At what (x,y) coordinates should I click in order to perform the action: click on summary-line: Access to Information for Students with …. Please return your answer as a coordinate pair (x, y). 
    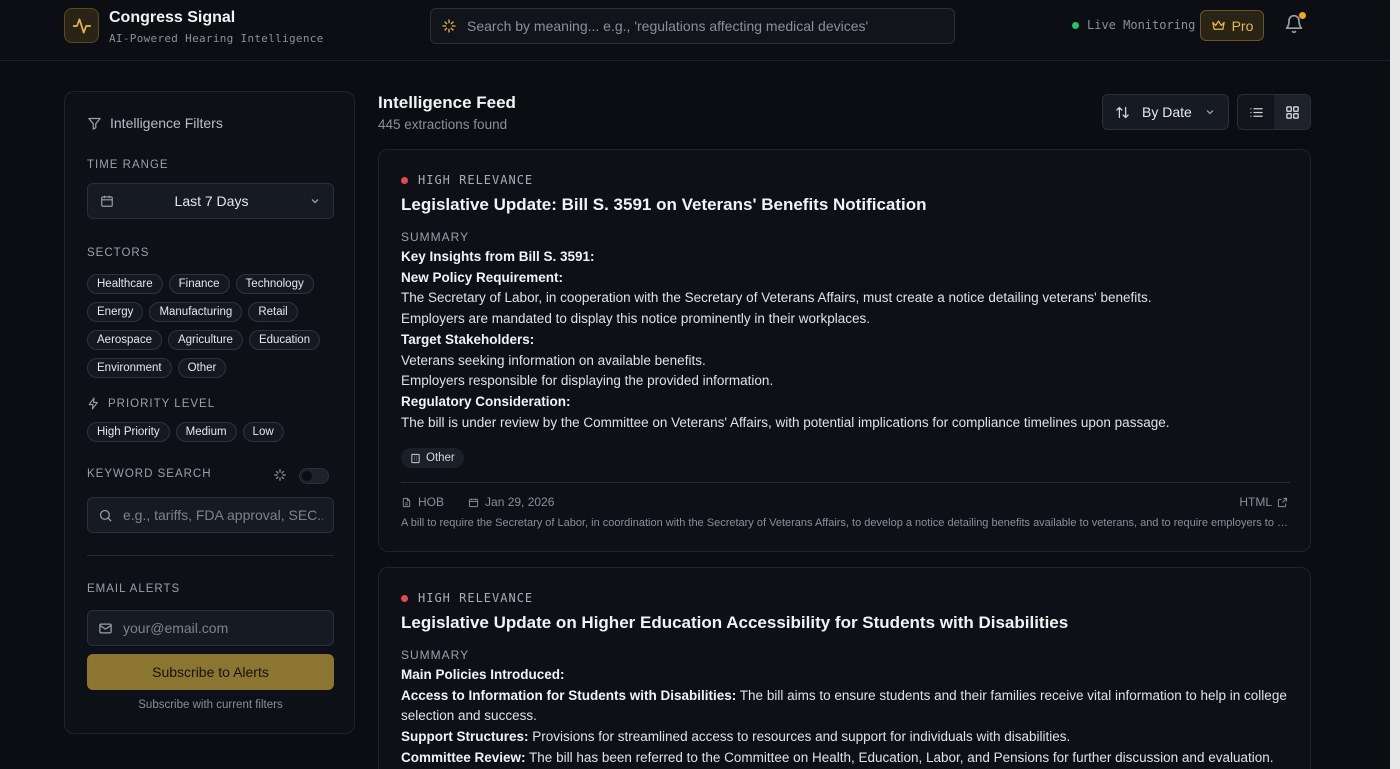
    Looking at the image, I should click on (844, 705).